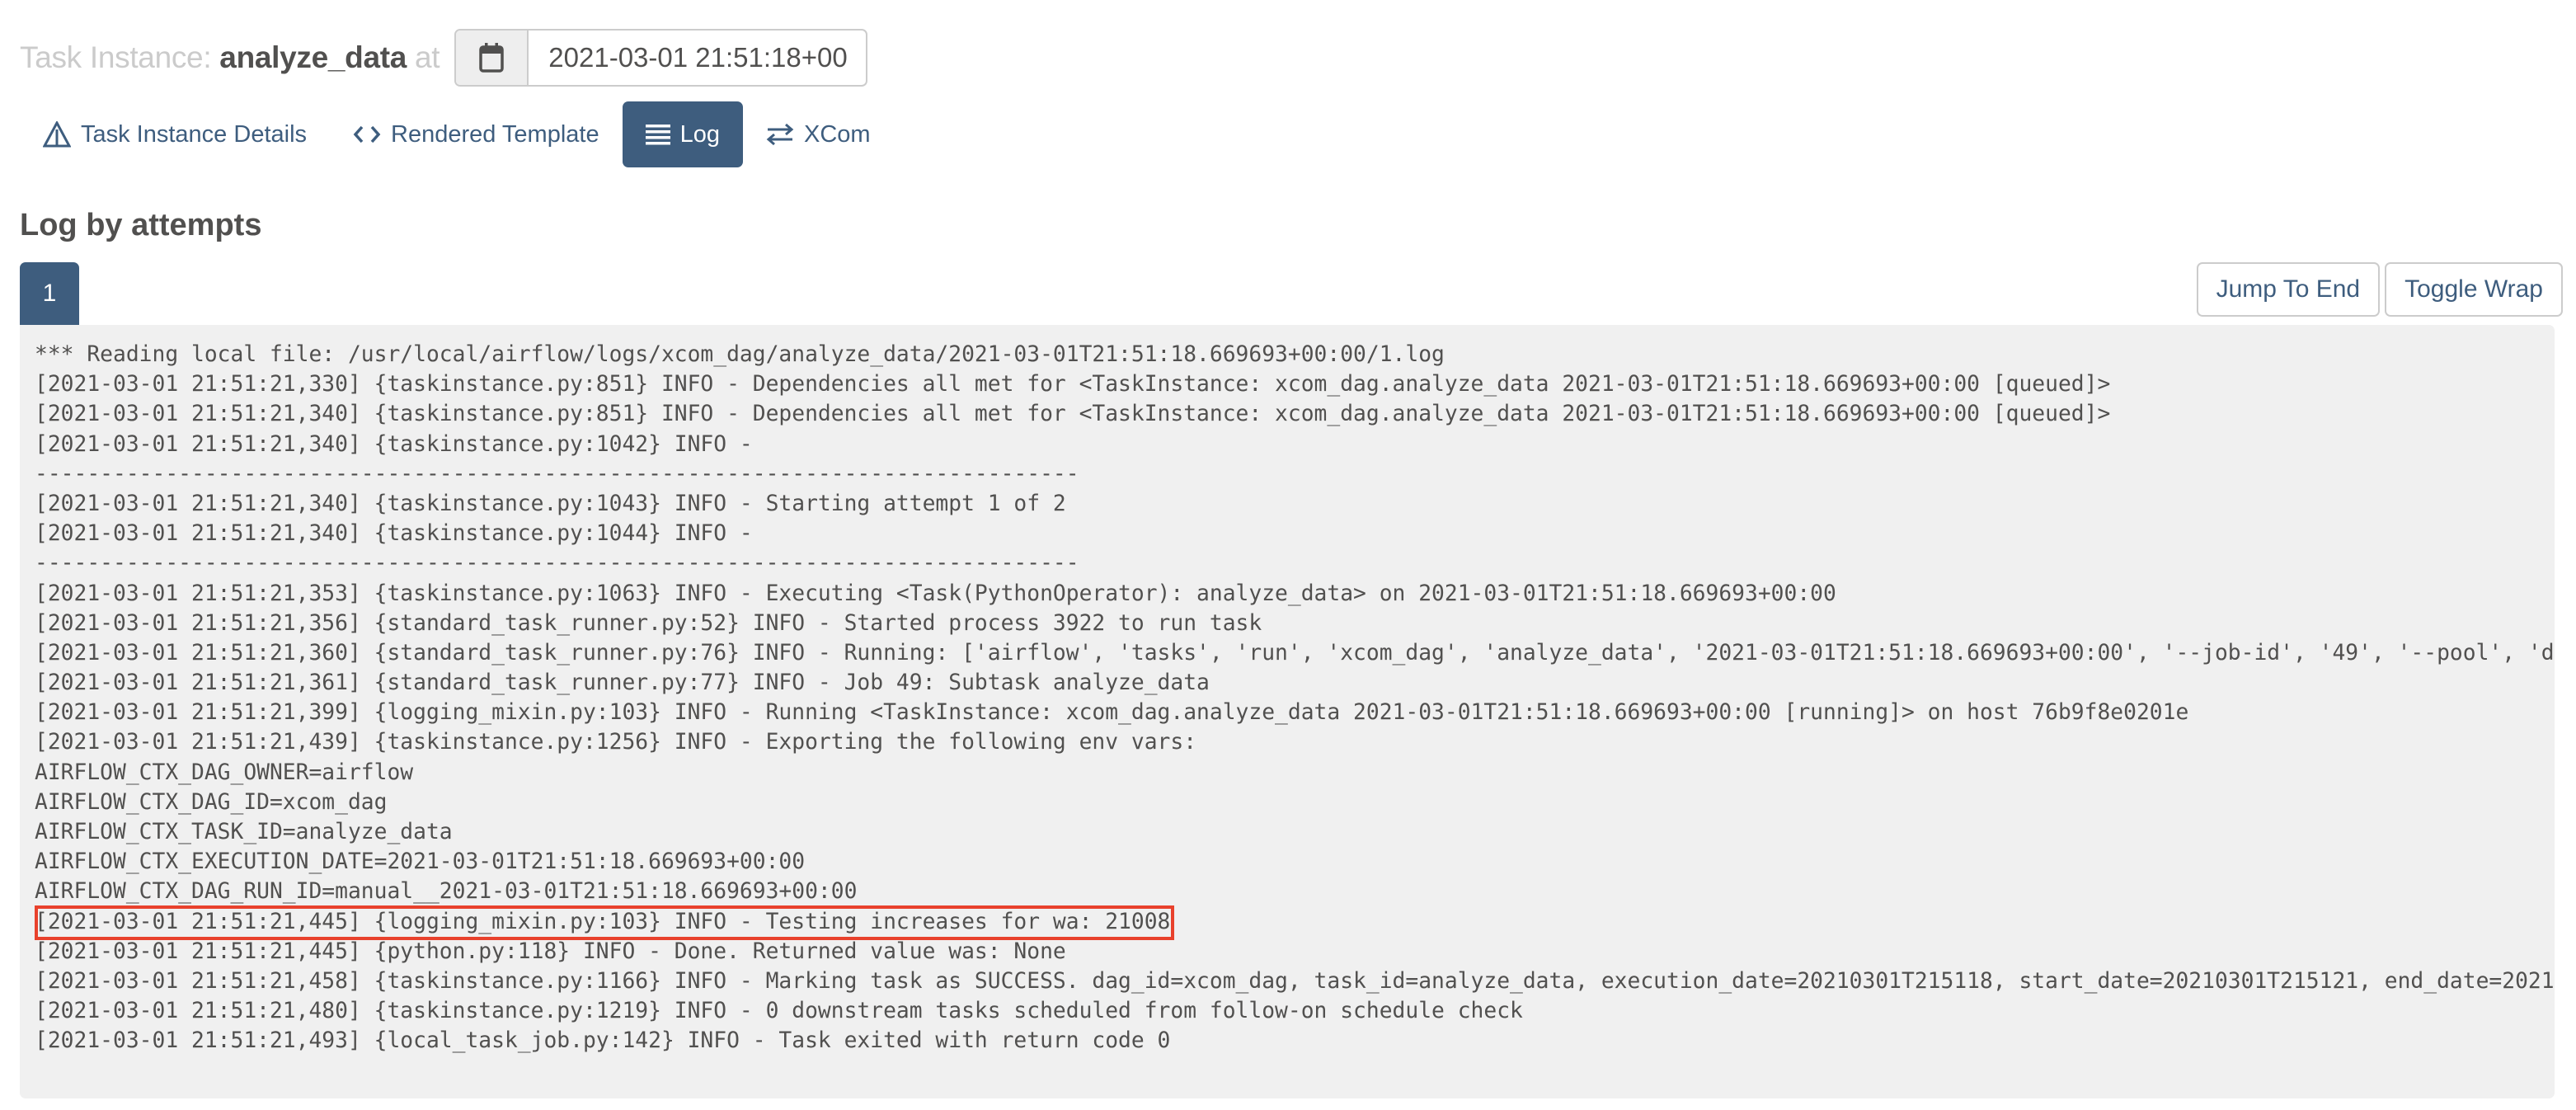 The image size is (2576, 1110). What do you see at coordinates (367, 134) in the screenshot?
I see `code-icon` at bounding box center [367, 134].